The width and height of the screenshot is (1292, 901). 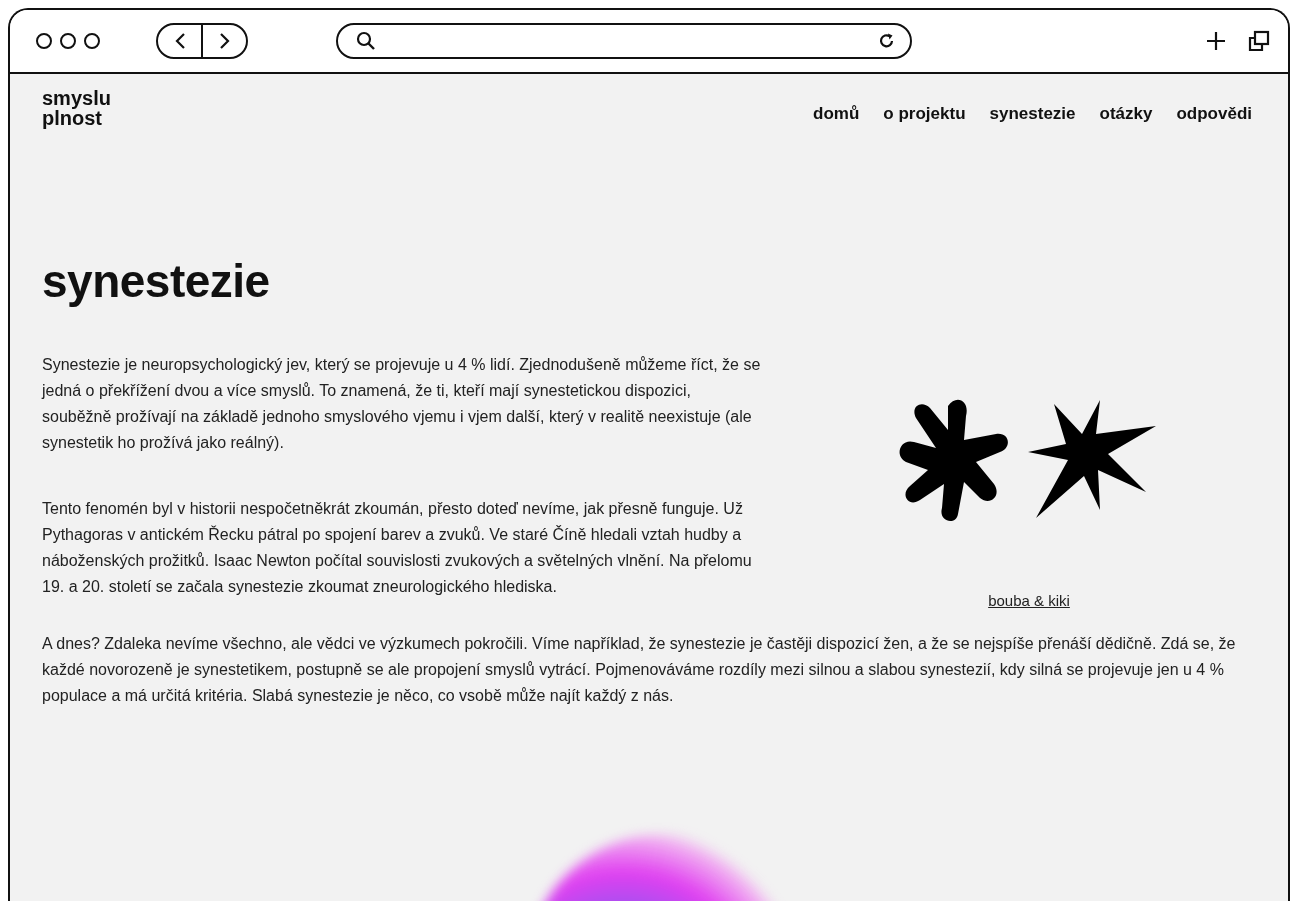 I want to click on windows-icon, so click(x=1259, y=41).